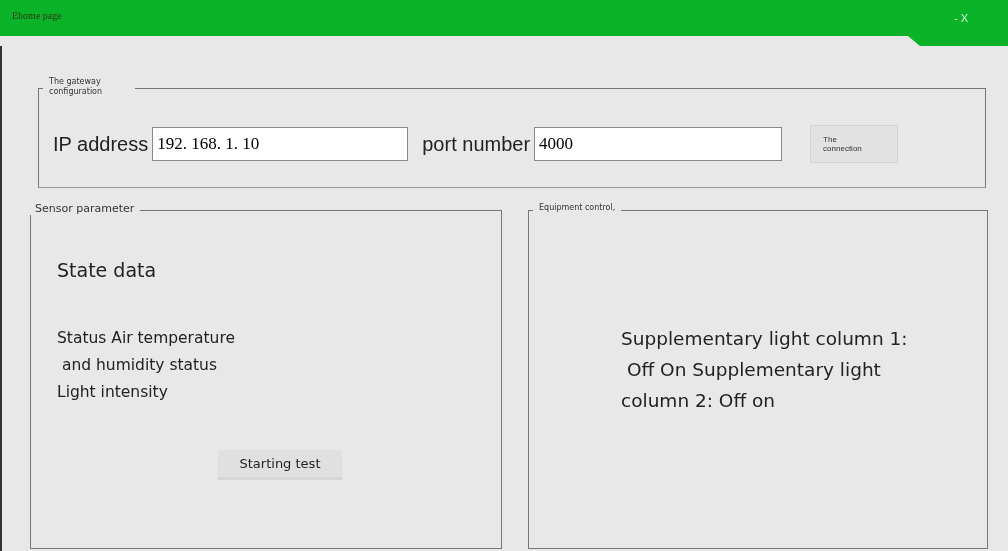  Describe the element at coordinates (854, 144) in the screenshot. I see `connection-button: The connection` at that location.